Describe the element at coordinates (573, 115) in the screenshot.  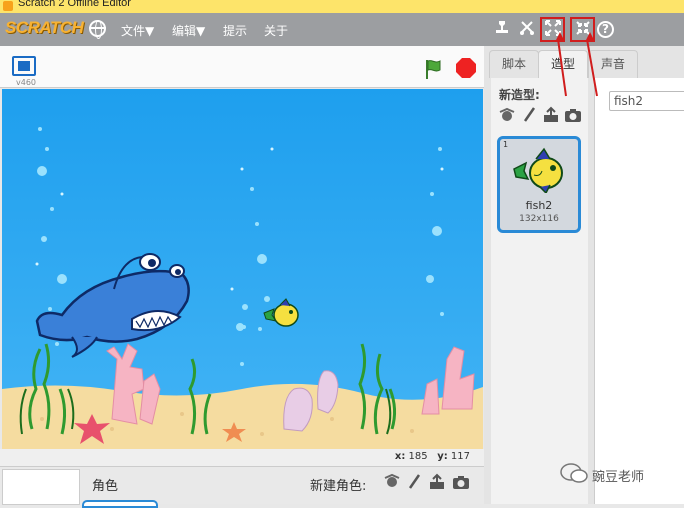
I see `camera-costume-icon` at that location.